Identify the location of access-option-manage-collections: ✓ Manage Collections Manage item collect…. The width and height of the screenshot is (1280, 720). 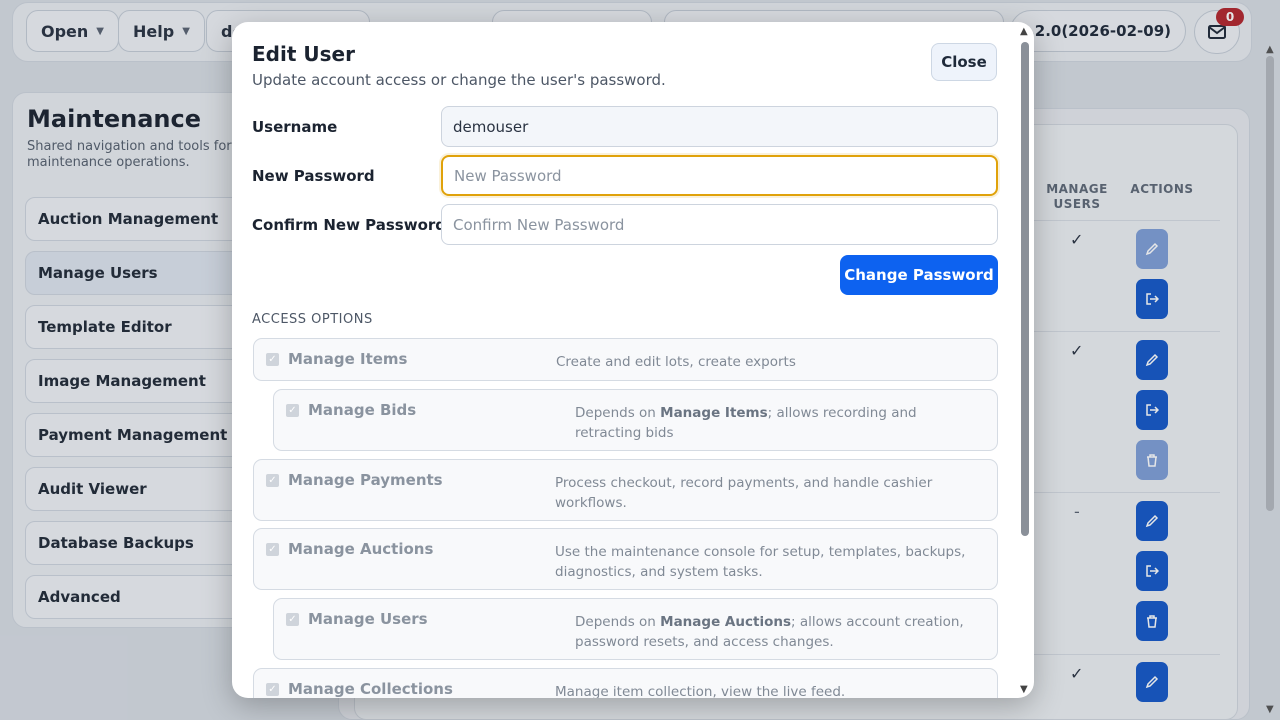
(625, 683).